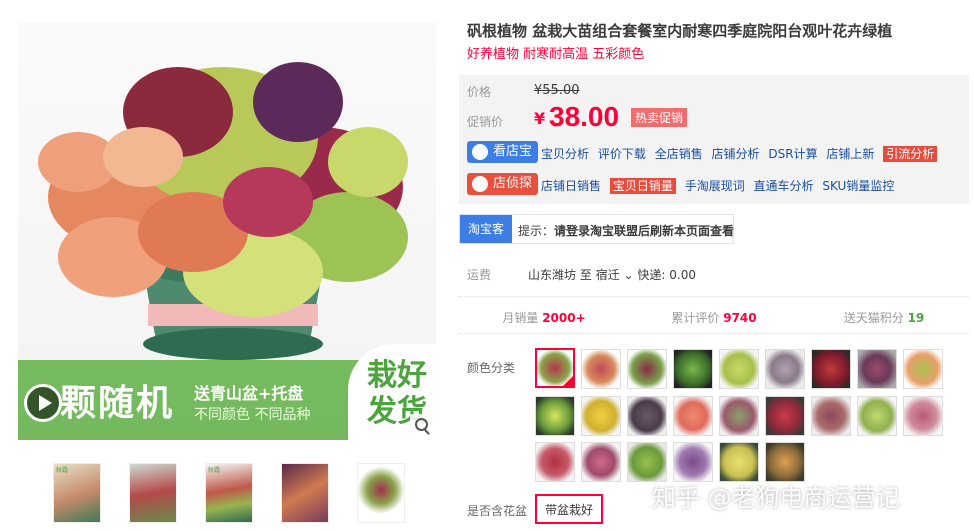 Image resolution: width=974 pixels, height=531 pixels. I want to click on video-play-icon, so click(43, 403).